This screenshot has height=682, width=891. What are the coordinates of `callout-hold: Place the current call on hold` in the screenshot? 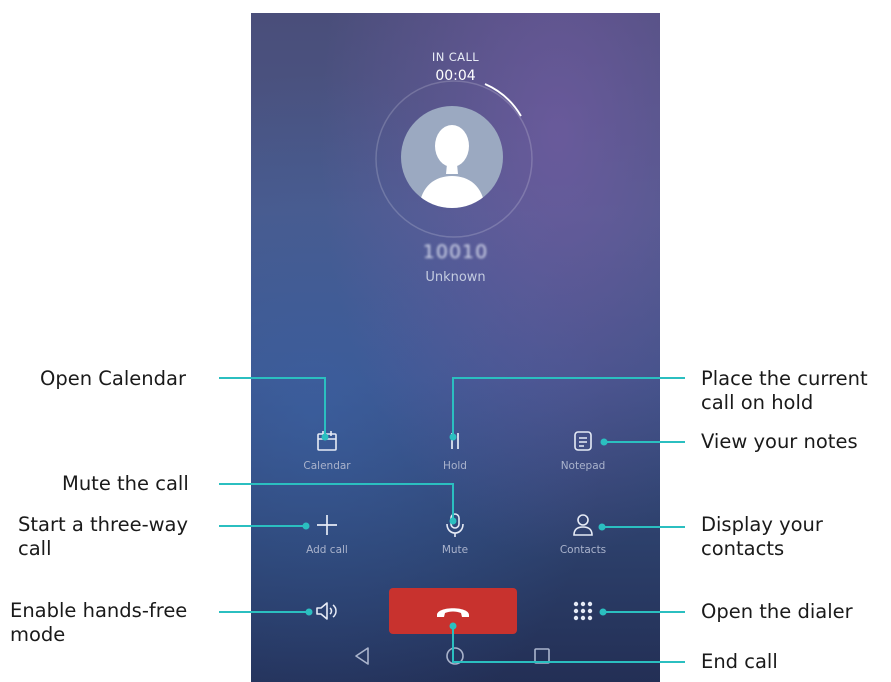 It's located at (784, 391).